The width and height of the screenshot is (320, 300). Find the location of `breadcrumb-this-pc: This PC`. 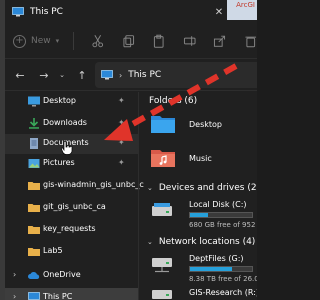

breadcrumb-this-pc: This PC is located at coordinates (144, 75).